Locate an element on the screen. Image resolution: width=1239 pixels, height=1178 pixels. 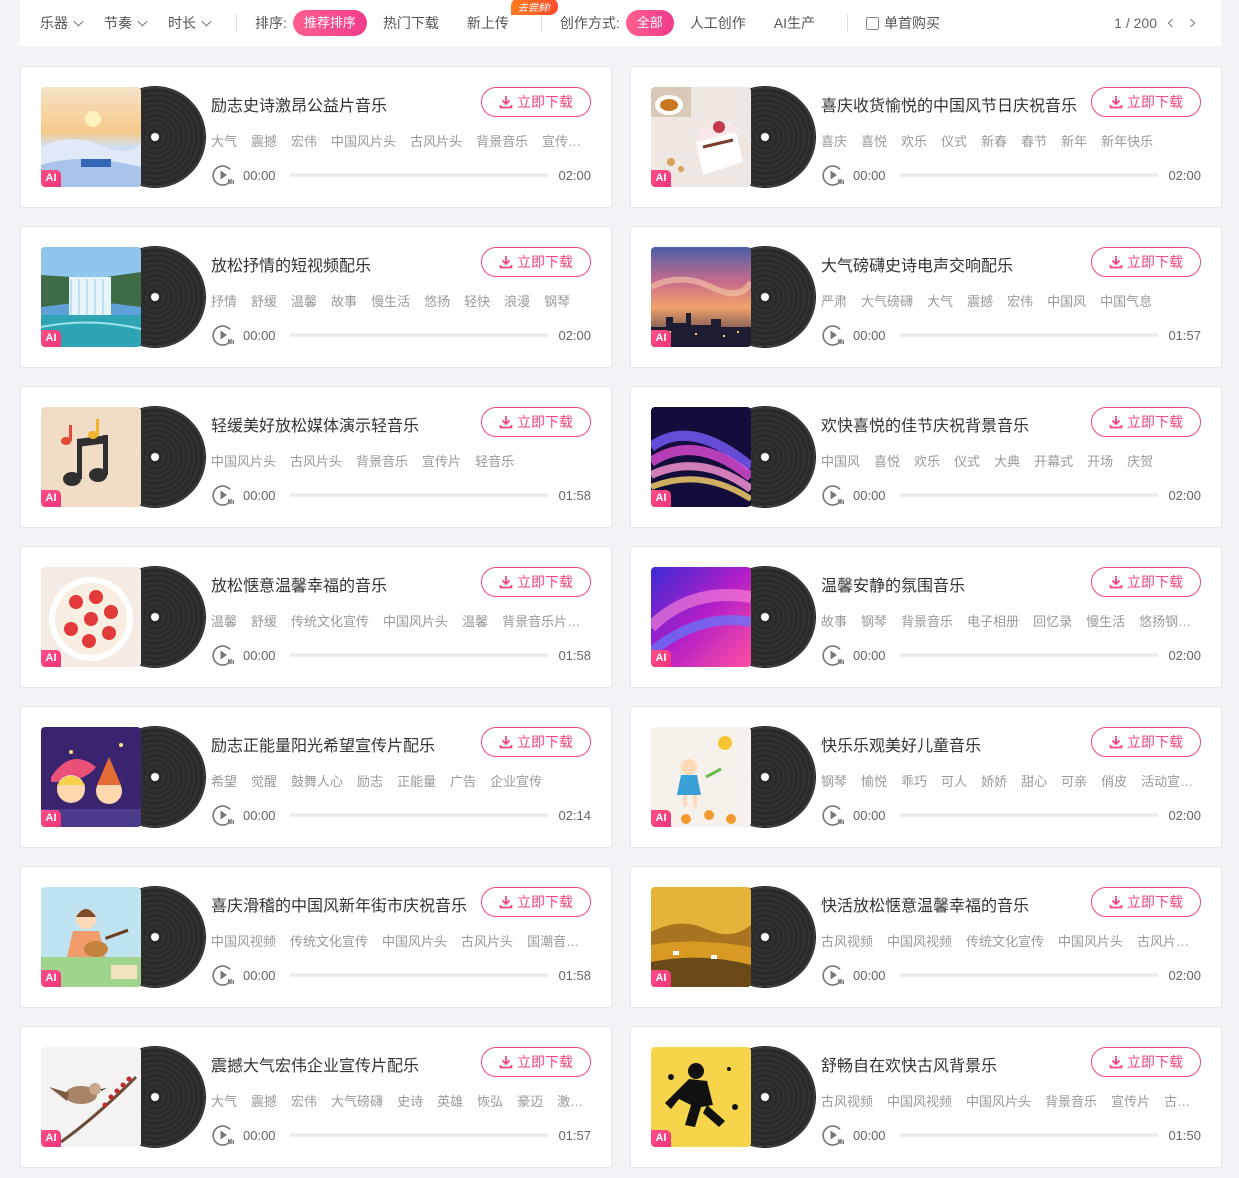
tag: 开幕式 is located at coordinates (1053, 461).